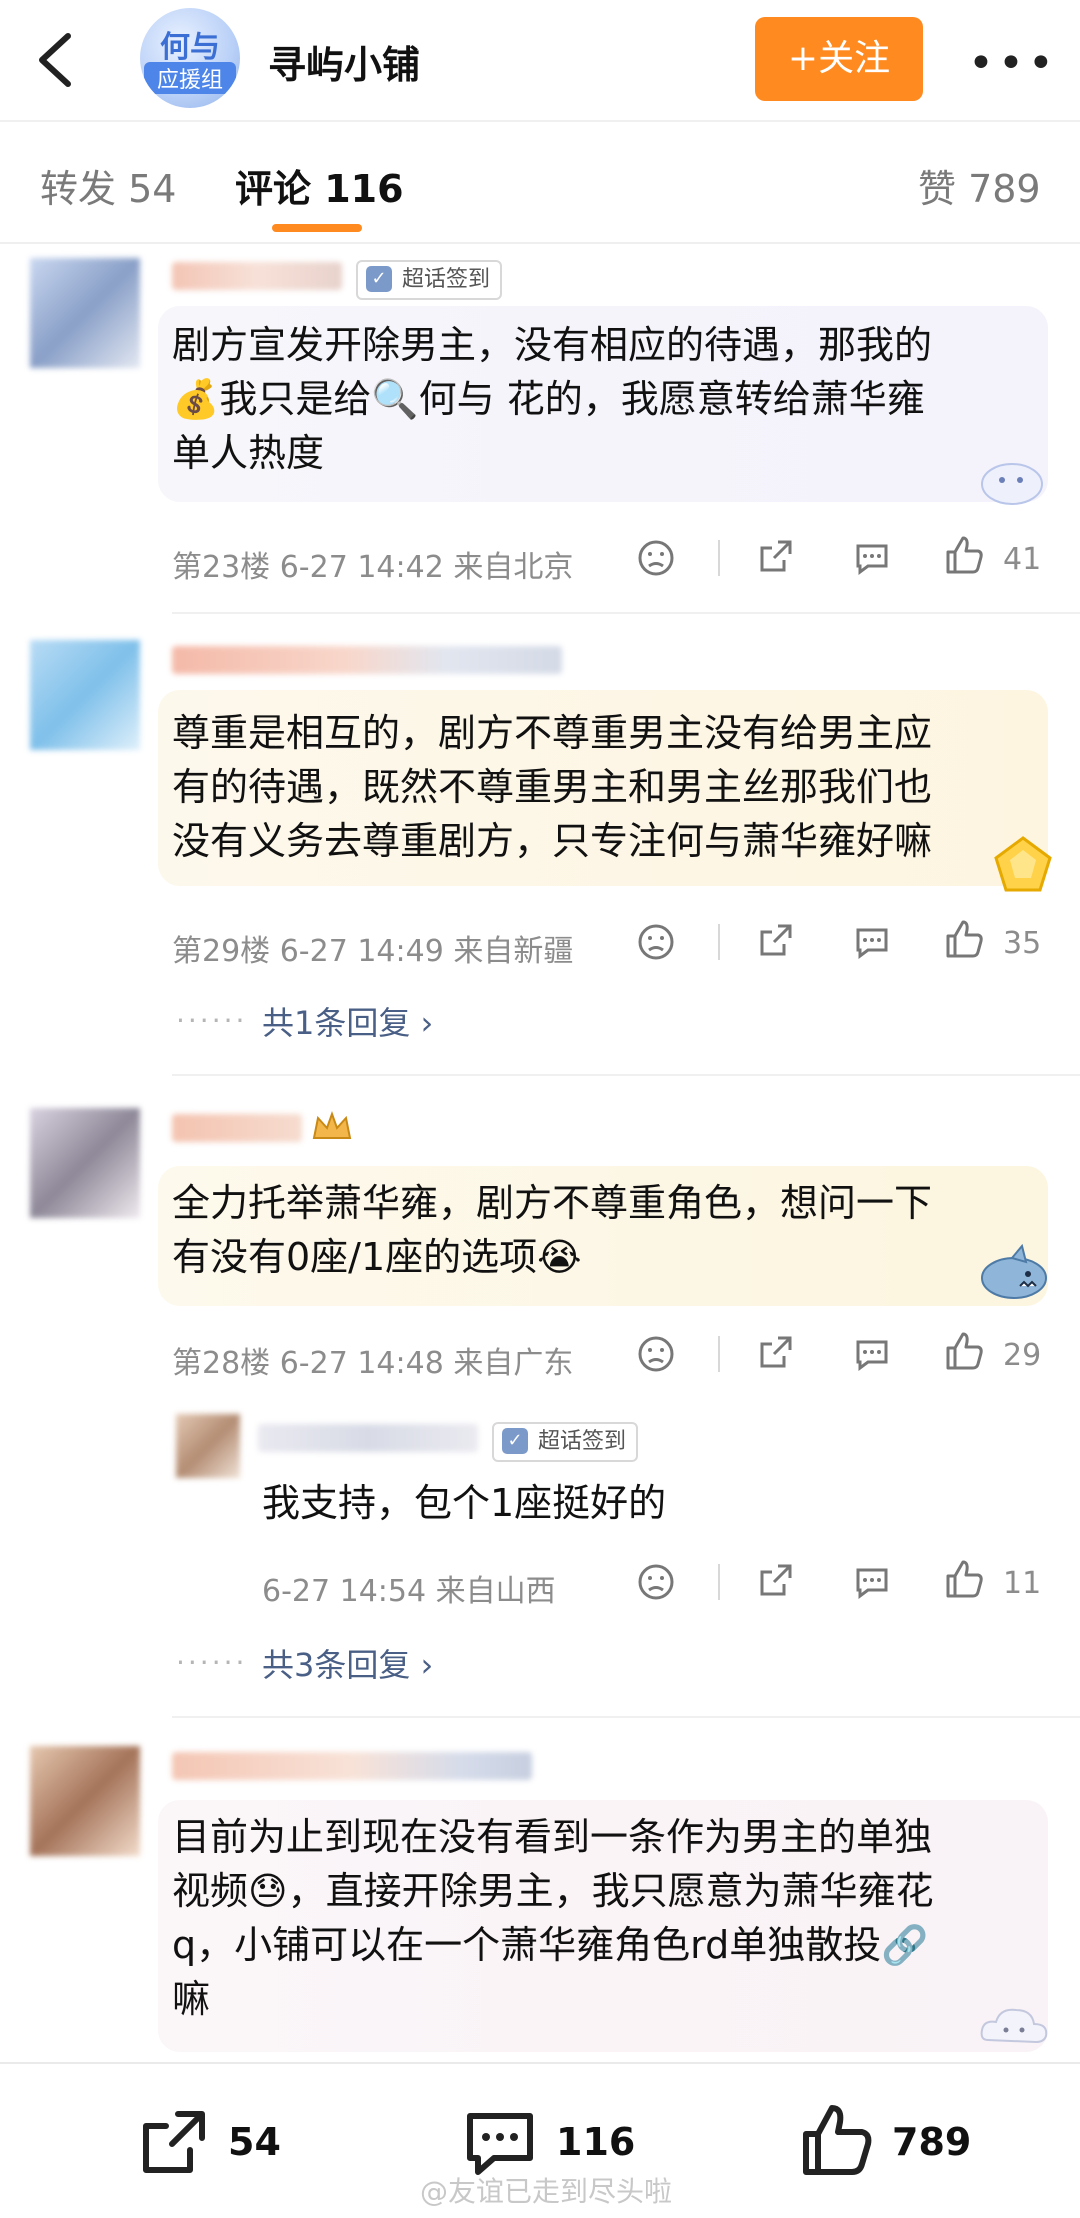 This screenshot has height=2218, width=1080. What do you see at coordinates (552, 1837) in the screenshot?
I see `comment-text-line: 目前为止到现在没有看到一条作为男主的单独` at bounding box center [552, 1837].